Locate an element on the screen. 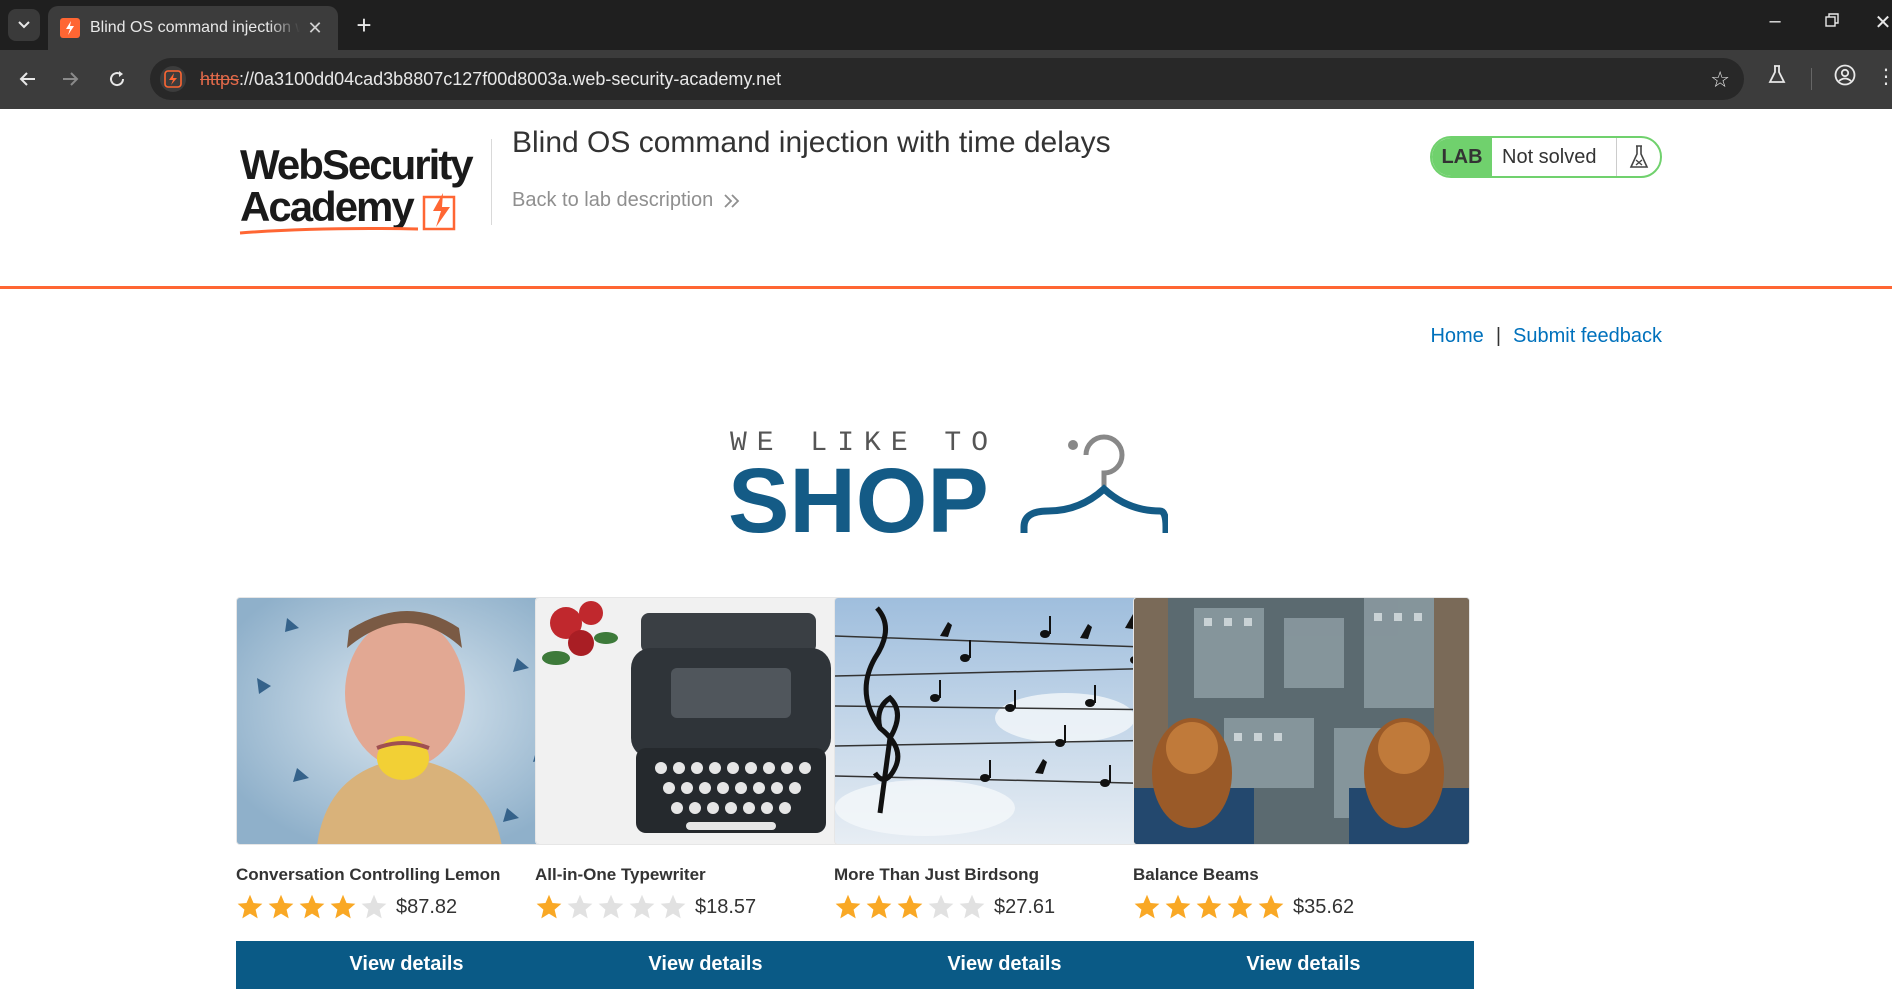 The width and height of the screenshot is (1892, 989). reload-icon is located at coordinates (117, 79).